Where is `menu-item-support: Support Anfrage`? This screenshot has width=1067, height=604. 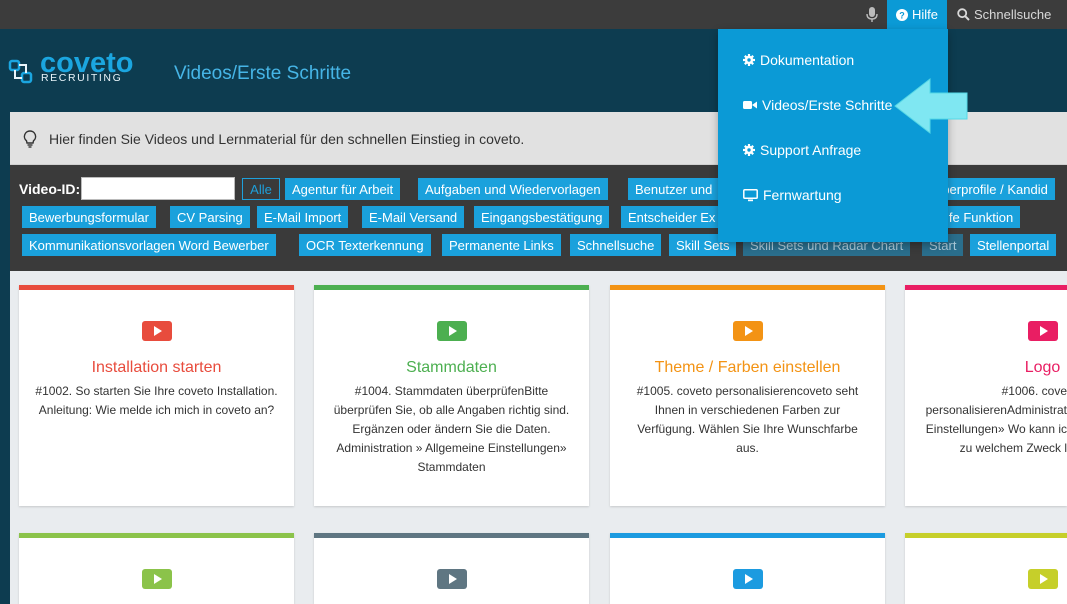
menu-item-support: Support Anfrage is located at coordinates (802, 150).